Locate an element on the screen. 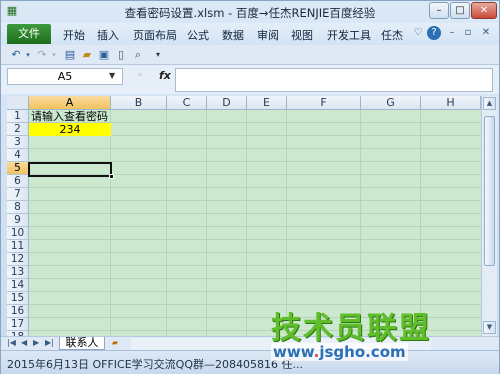  close-button: ✕ is located at coordinates (484, 10).